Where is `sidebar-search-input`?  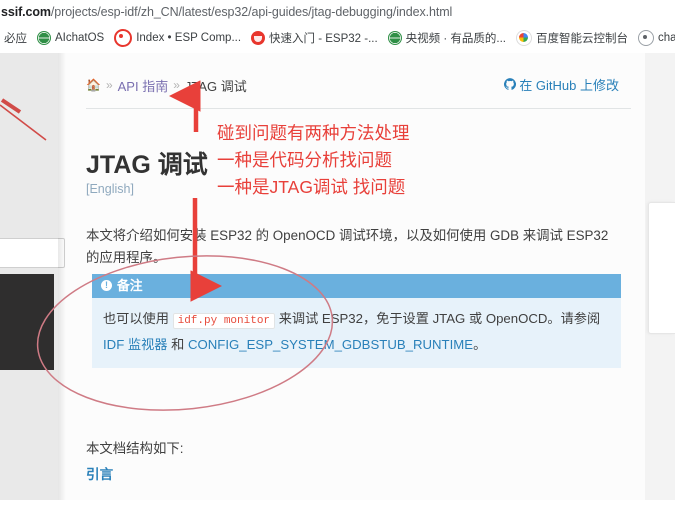
sidebar-search-input is located at coordinates (32, 253).